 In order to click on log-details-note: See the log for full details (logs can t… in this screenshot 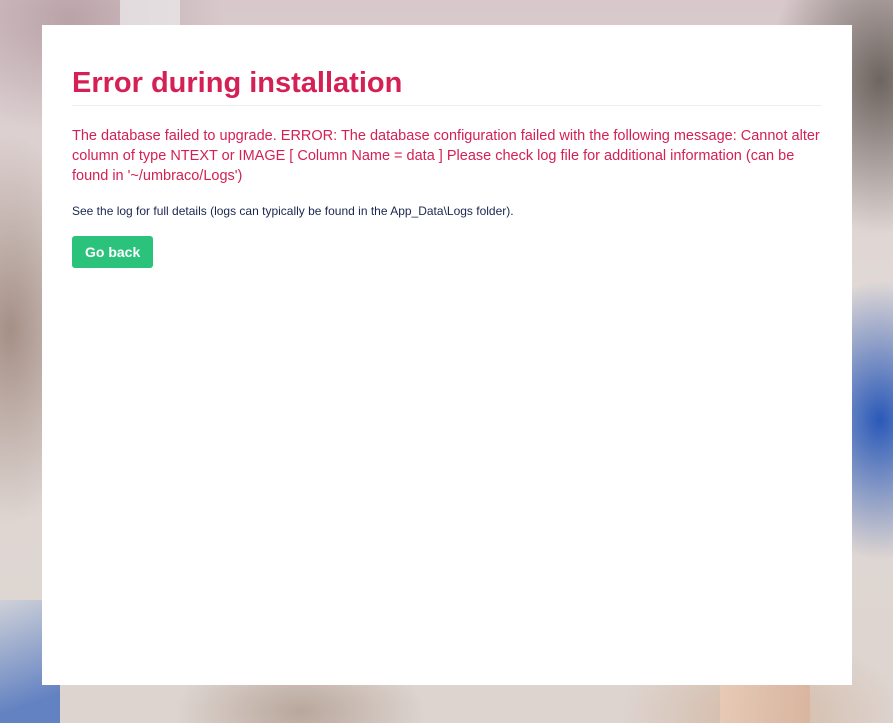, I will do `click(293, 211)`.